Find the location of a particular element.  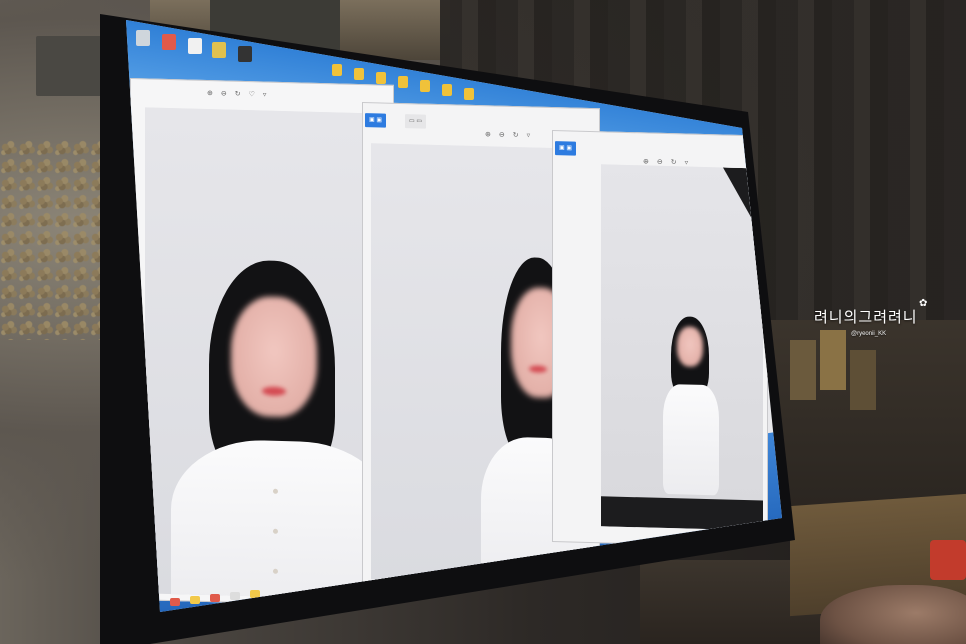

watermark-title: 려니의그려려니 is located at coordinates (866, 317).